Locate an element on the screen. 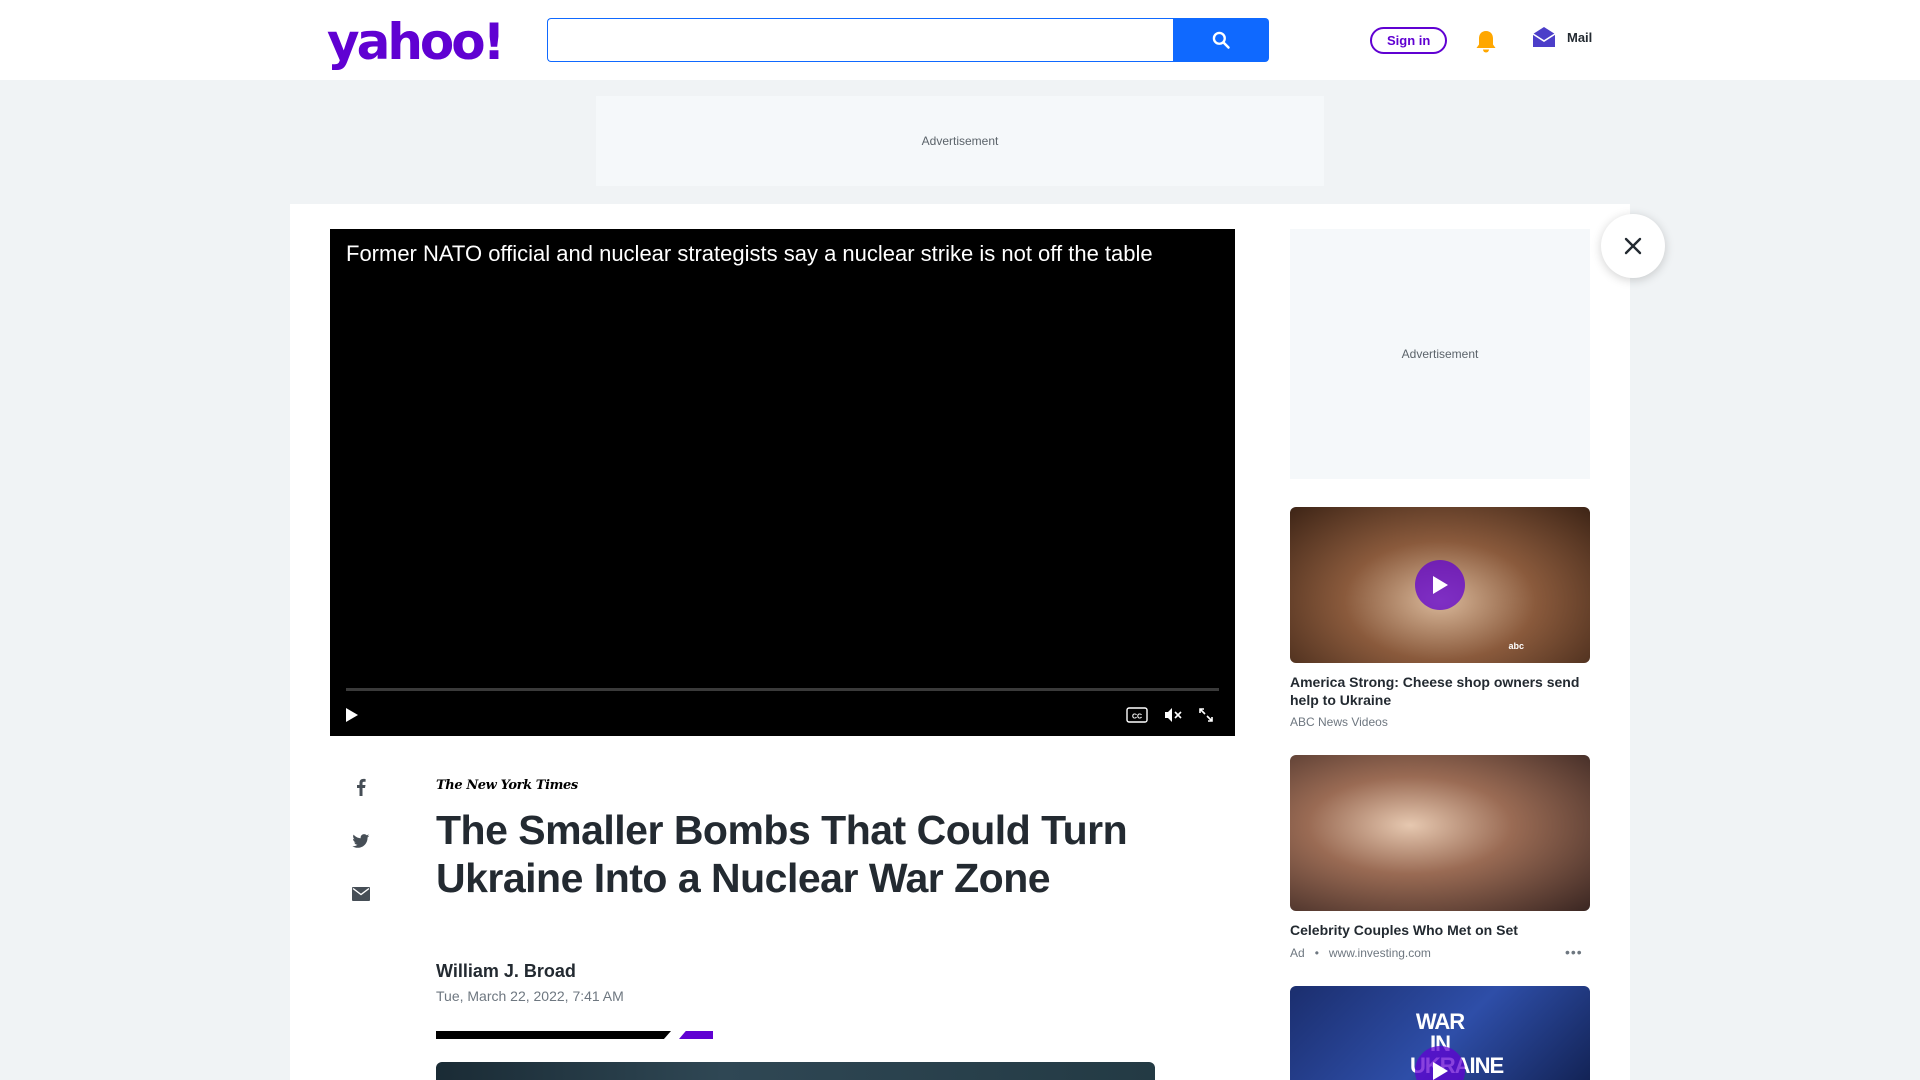 Image resolution: width=1920 pixels, height=1080 pixels. article-hero-image is located at coordinates (795, 1071).